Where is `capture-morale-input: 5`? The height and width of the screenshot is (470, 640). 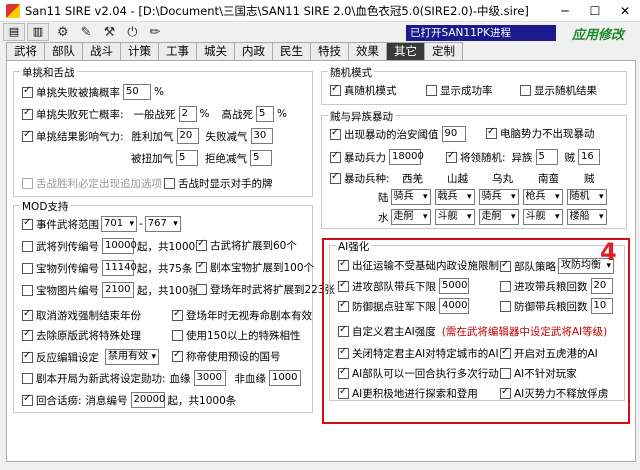
capture-morale-input: 5 is located at coordinates (187, 158).